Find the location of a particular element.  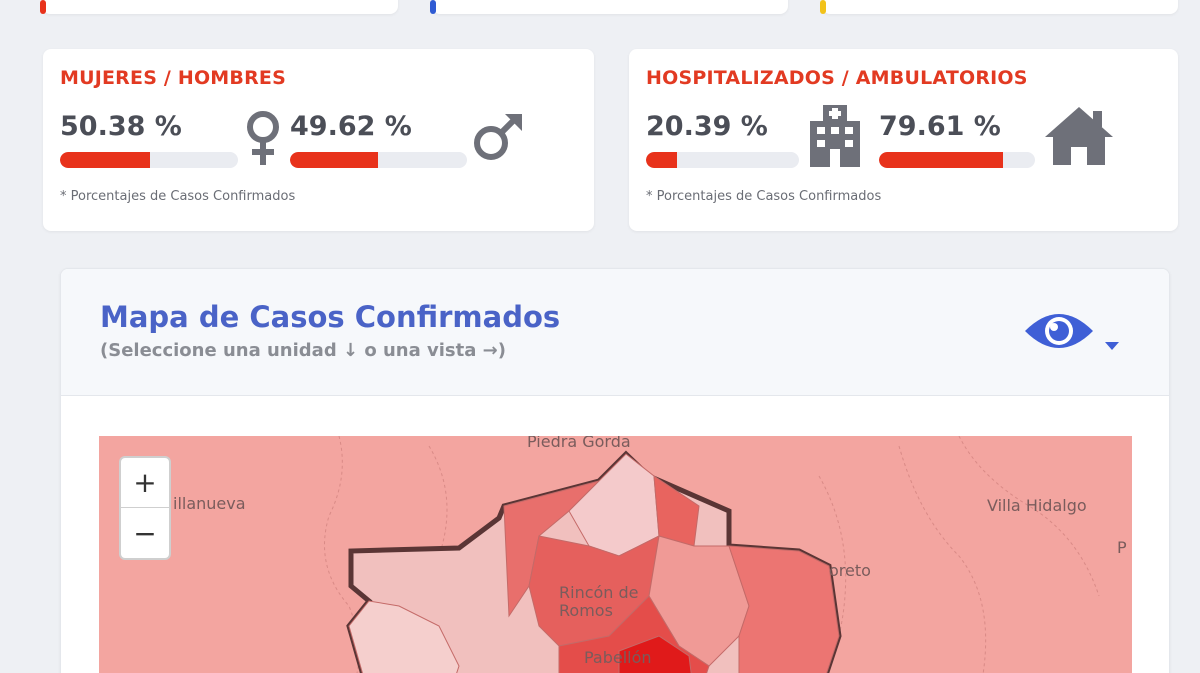

gender-title: MUJERES / HOMBRES is located at coordinates (173, 78).